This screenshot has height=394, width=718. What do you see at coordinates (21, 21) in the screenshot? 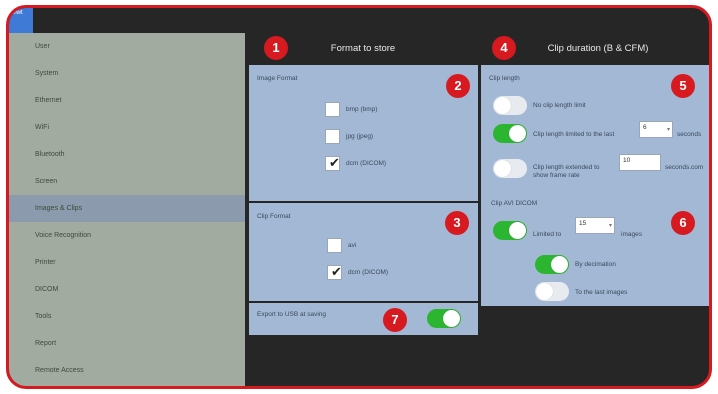
I see `app-tab: eiwt` at bounding box center [21, 21].